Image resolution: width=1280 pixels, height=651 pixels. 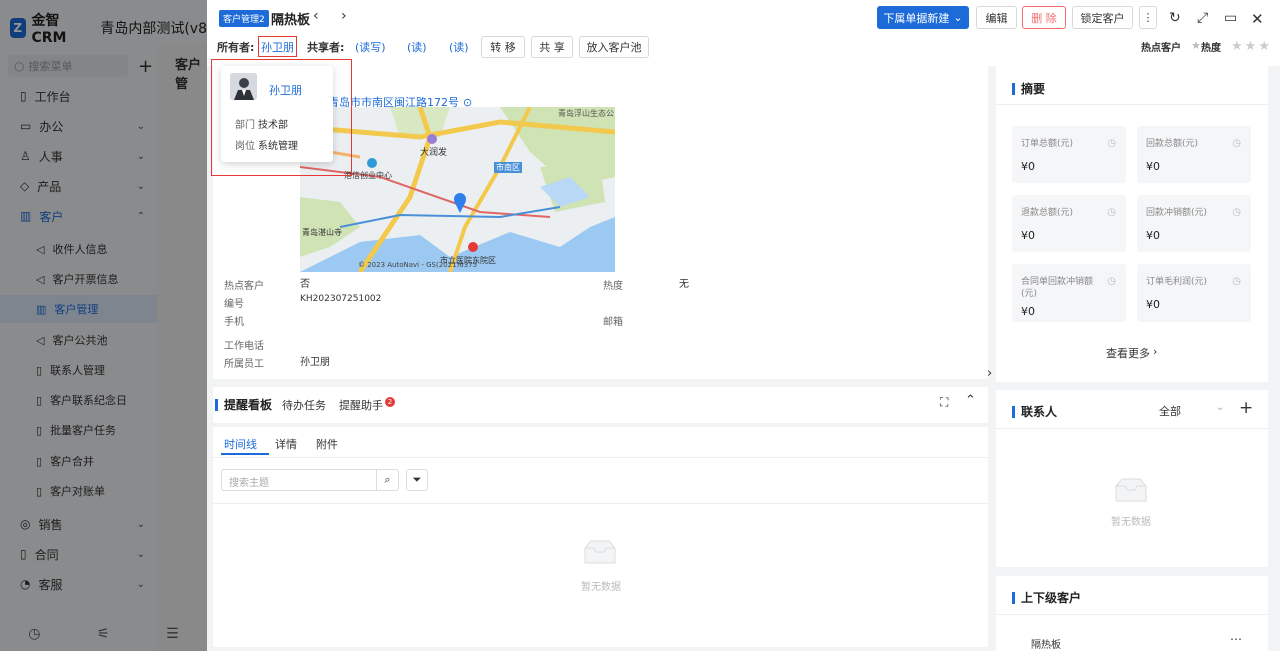 I want to click on summary-title: 摘要, so click(x=1028, y=88).